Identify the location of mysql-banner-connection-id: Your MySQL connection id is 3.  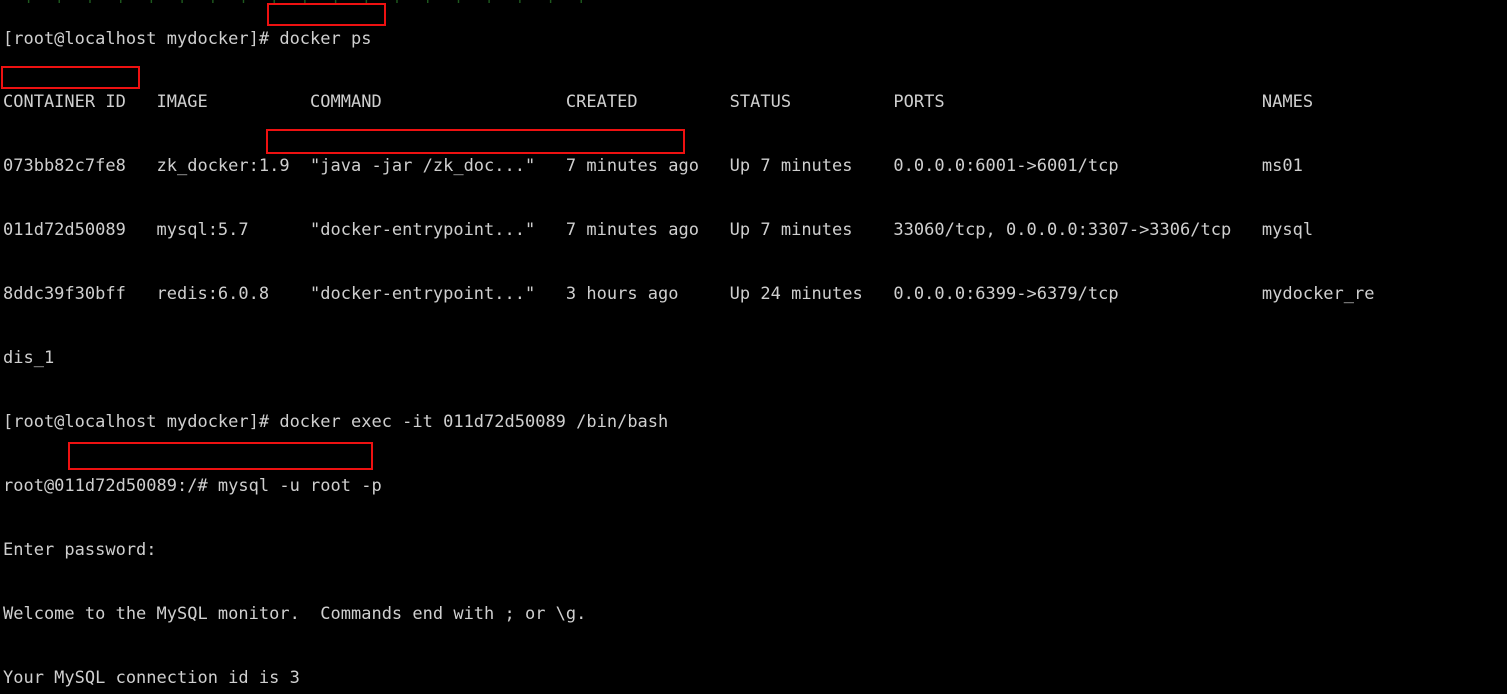
(151, 677).